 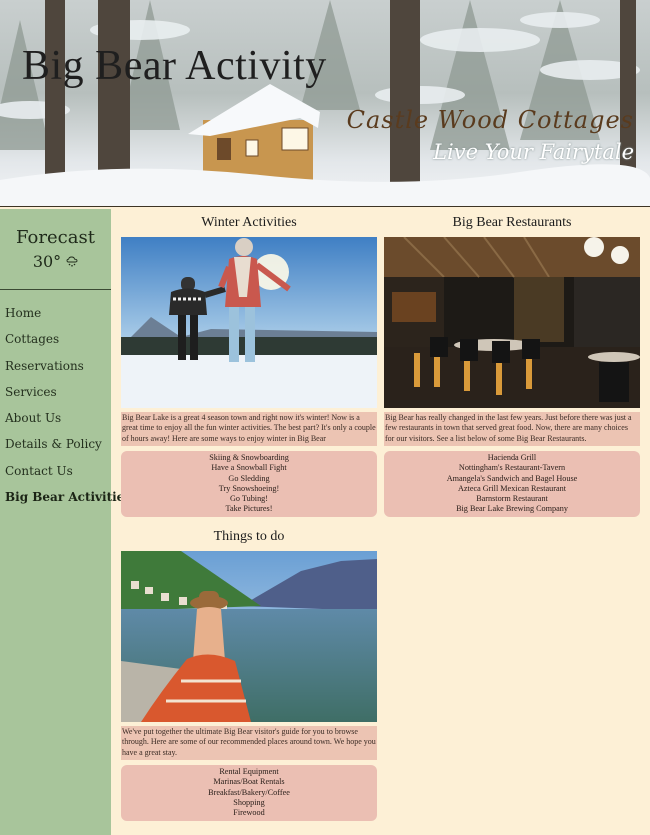 I want to click on header-divider, so click(x=325, y=206).